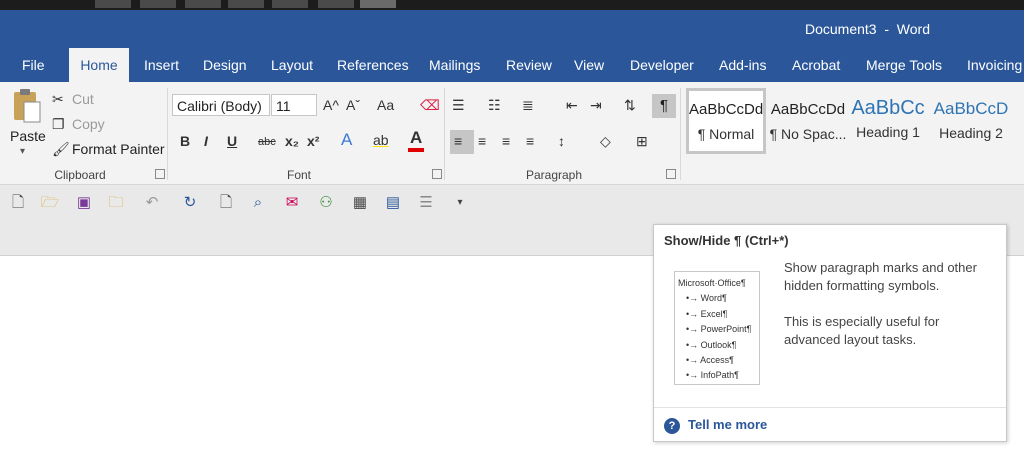 The height and width of the screenshot is (454, 1024). Describe the element at coordinates (712, 283) in the screenshot. I see `preview-line: Microsoft·Office¶` at that location.